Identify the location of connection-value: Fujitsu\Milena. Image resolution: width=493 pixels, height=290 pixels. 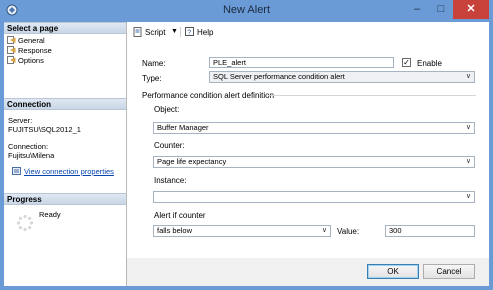
(31, 155).